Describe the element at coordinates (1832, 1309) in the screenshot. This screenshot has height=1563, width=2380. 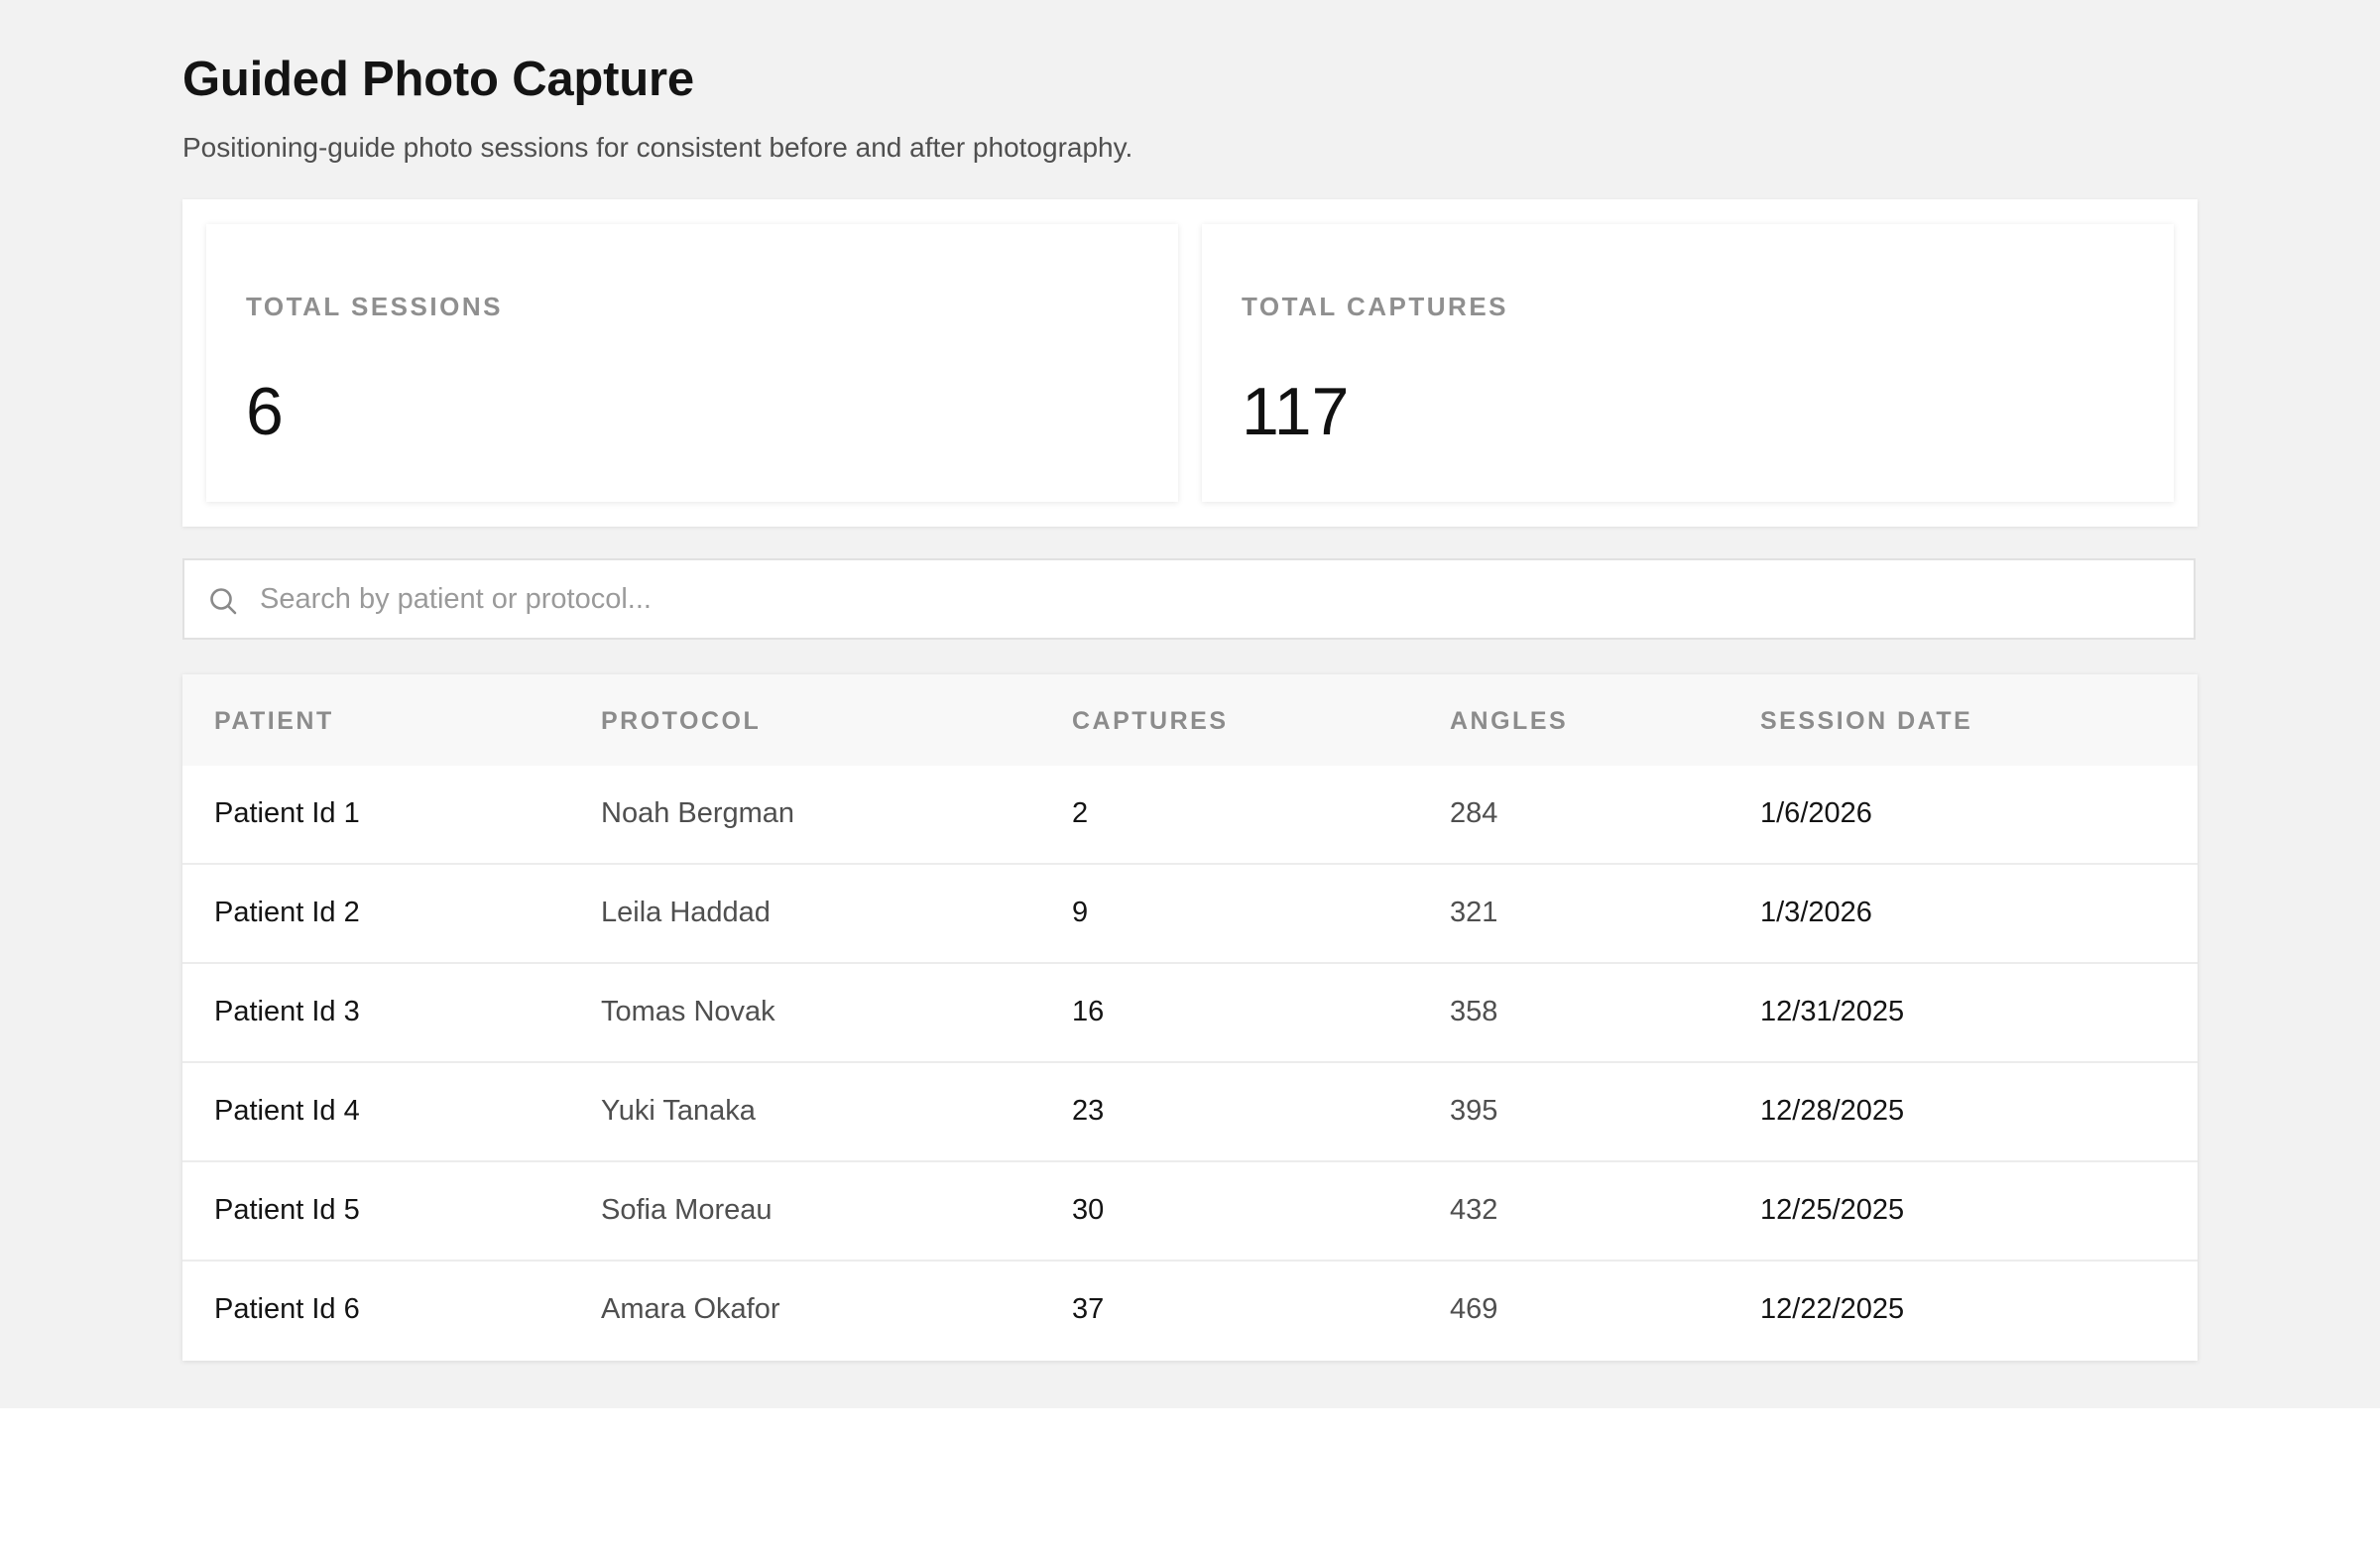
I see `session-date-cell: 12/22/2025` at that location.